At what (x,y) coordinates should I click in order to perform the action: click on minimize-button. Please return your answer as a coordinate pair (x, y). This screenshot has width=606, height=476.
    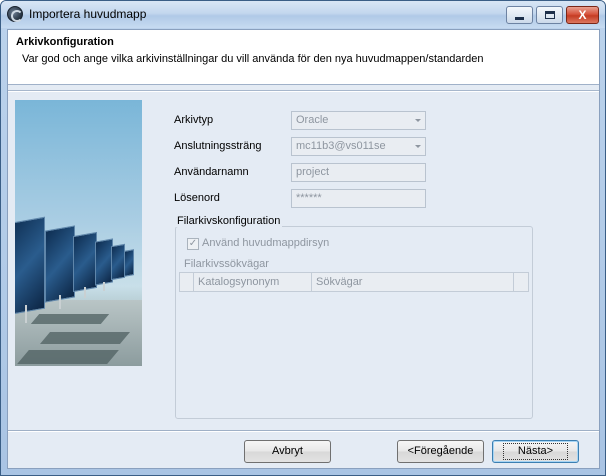
    Looking at the image, I should click on (519, 15).